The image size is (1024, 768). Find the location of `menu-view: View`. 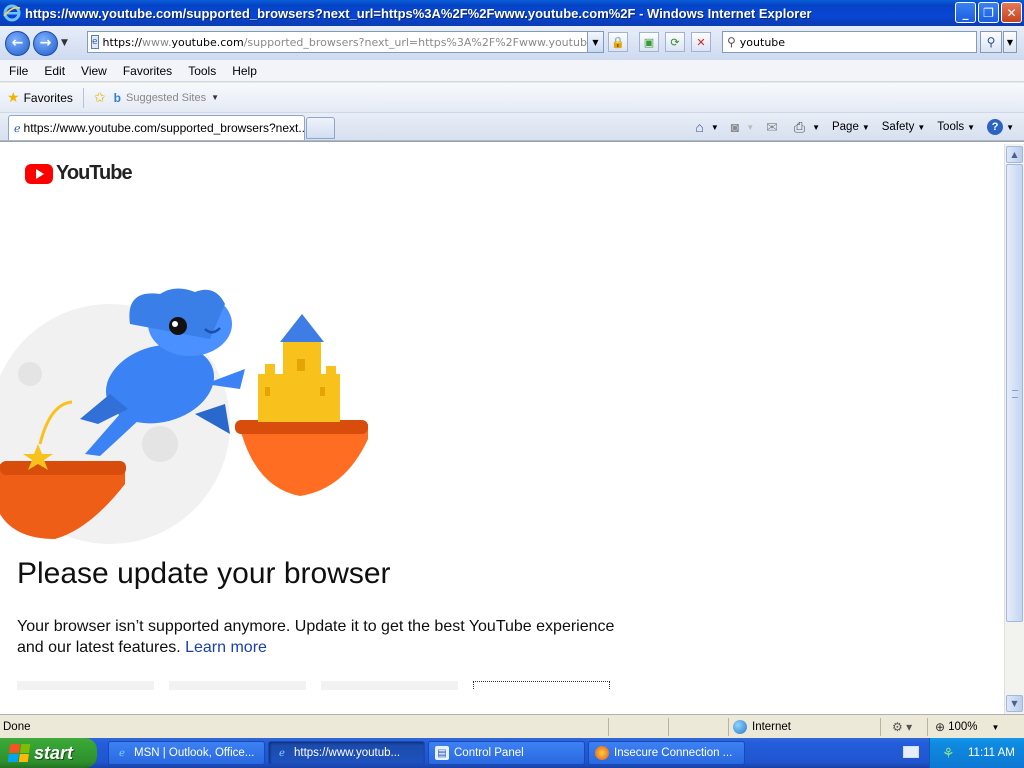

menu-view: View is located at coordinates (94, 71).